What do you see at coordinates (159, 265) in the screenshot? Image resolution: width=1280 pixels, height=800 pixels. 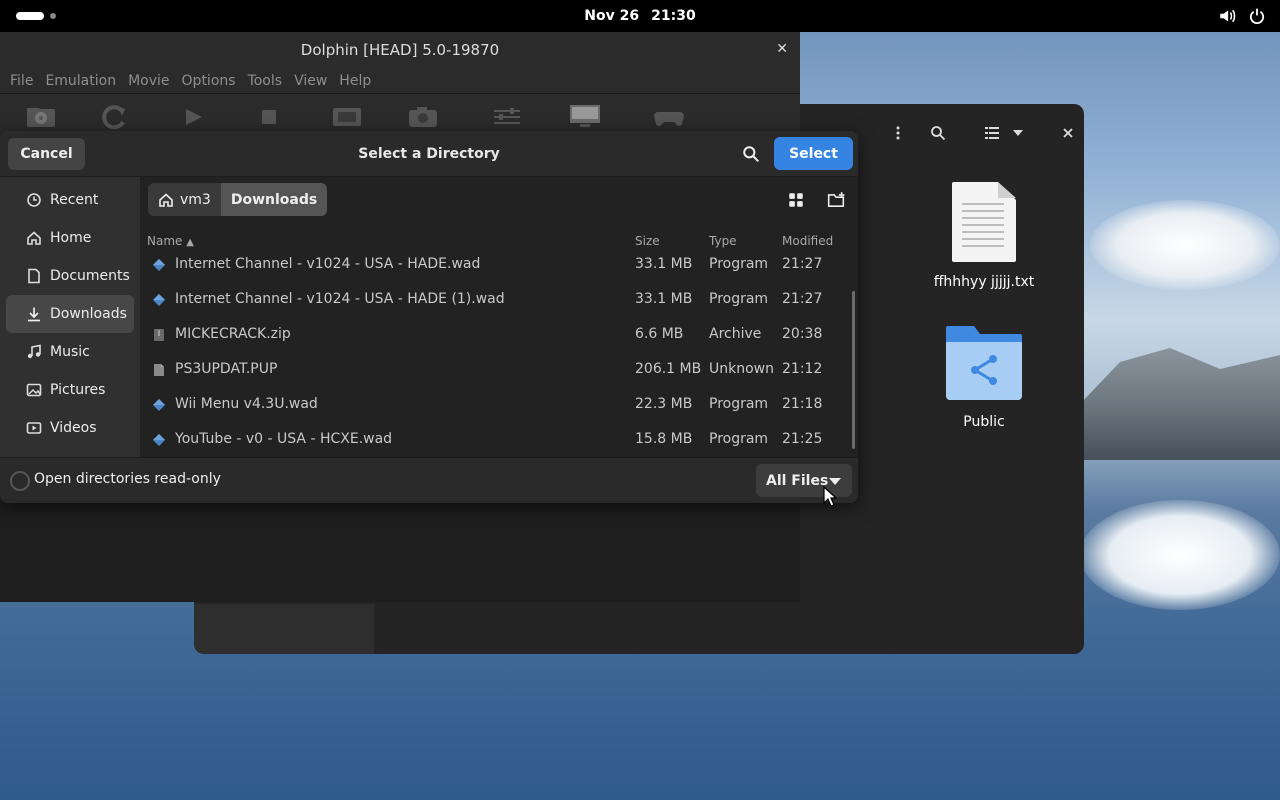 I see `program-icon` at bounding box center [159, 265].